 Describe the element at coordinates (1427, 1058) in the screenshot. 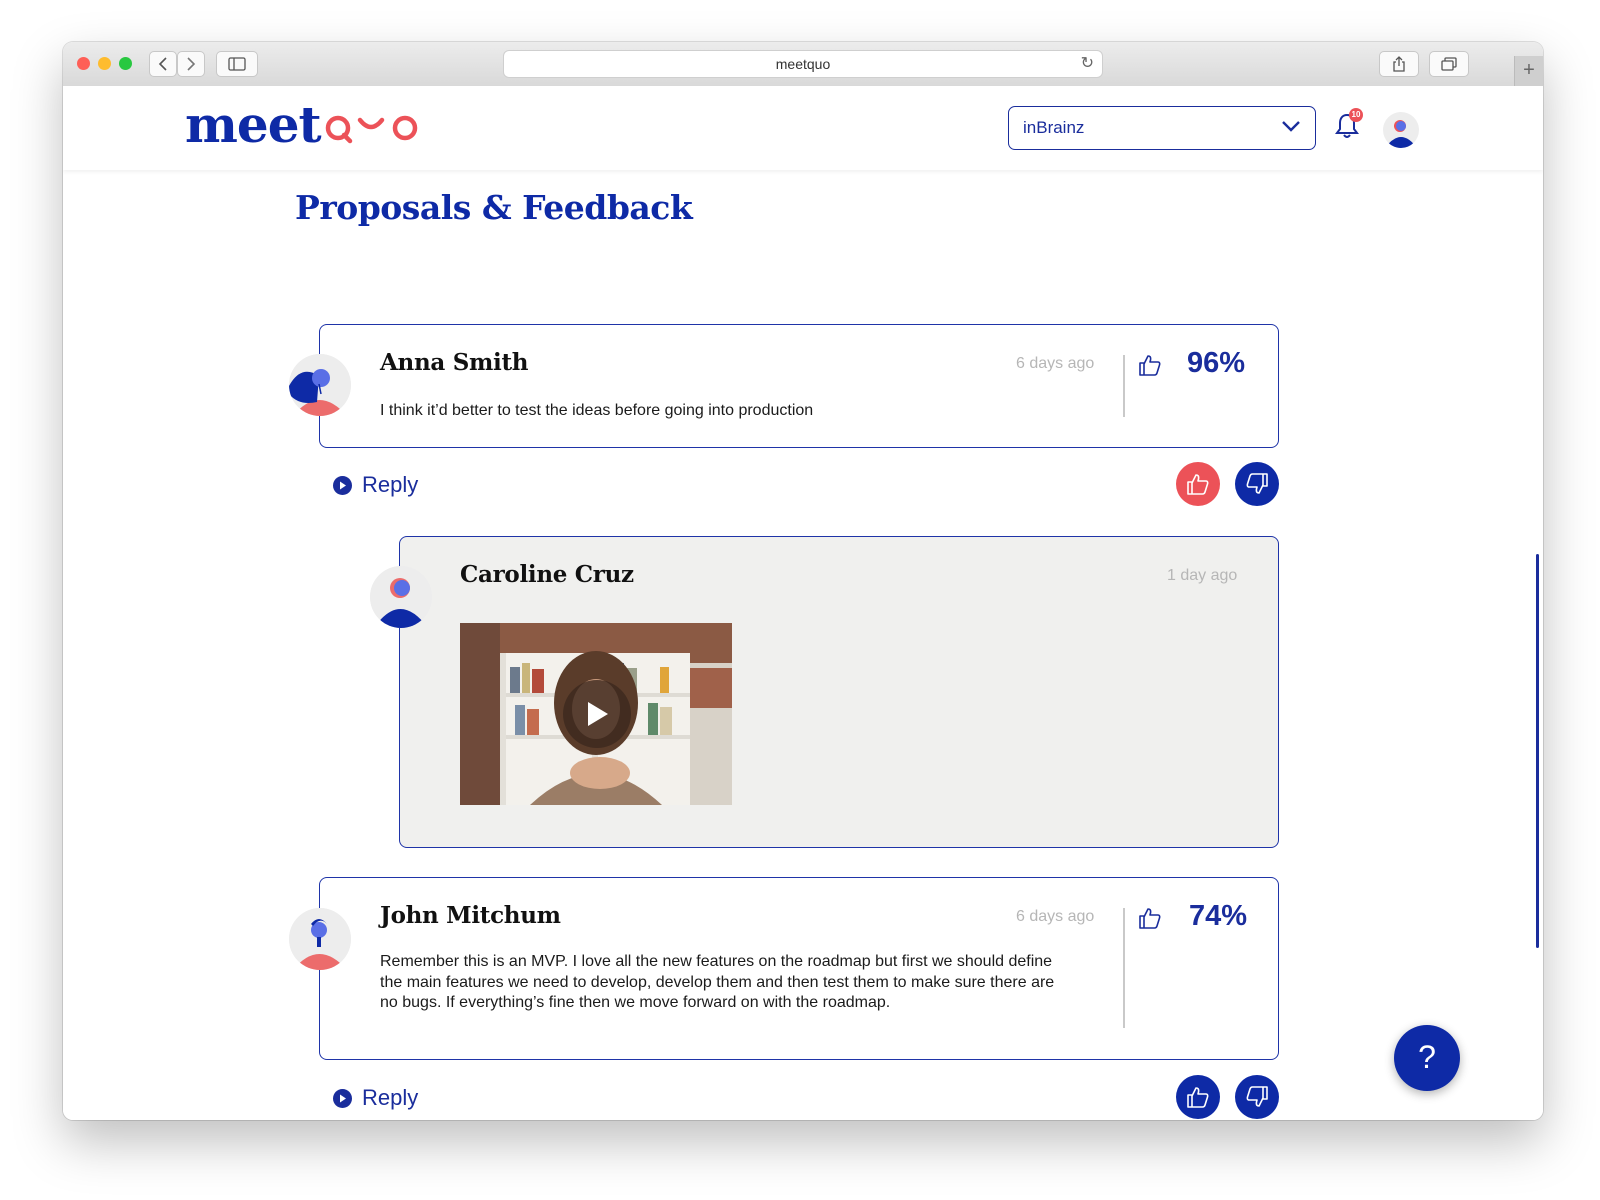

I see `help-button: ?` at that location.